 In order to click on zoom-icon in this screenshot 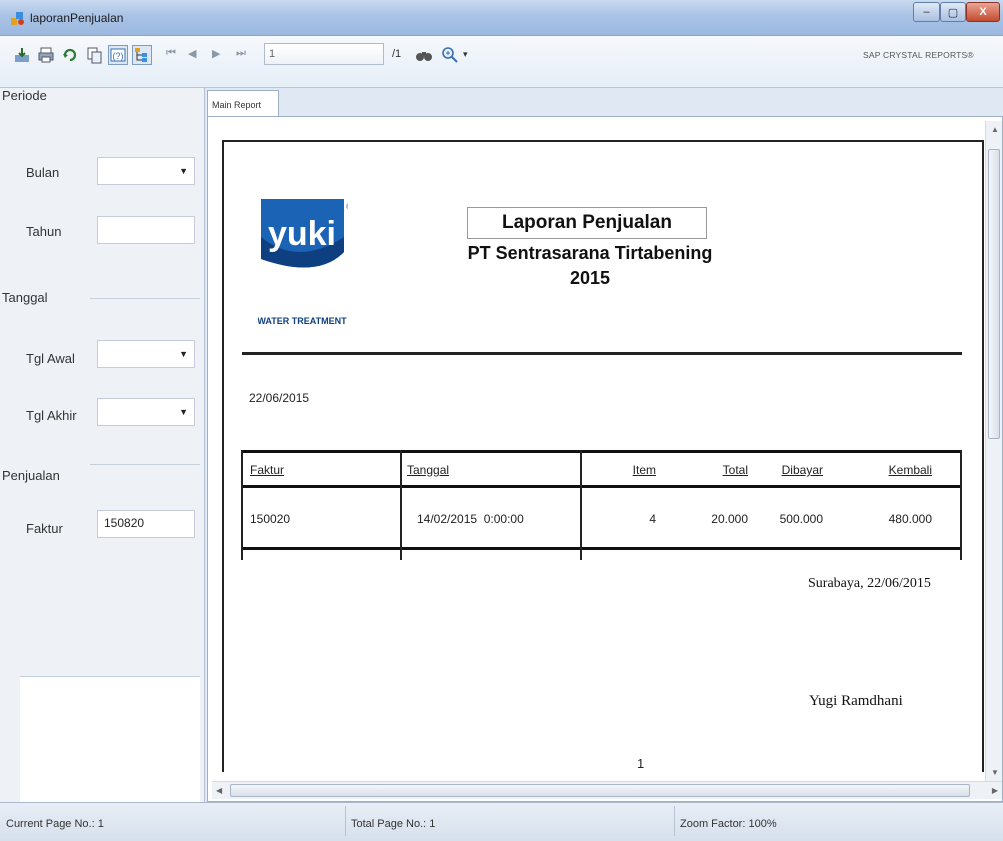, I will do `click(450, 55)`.